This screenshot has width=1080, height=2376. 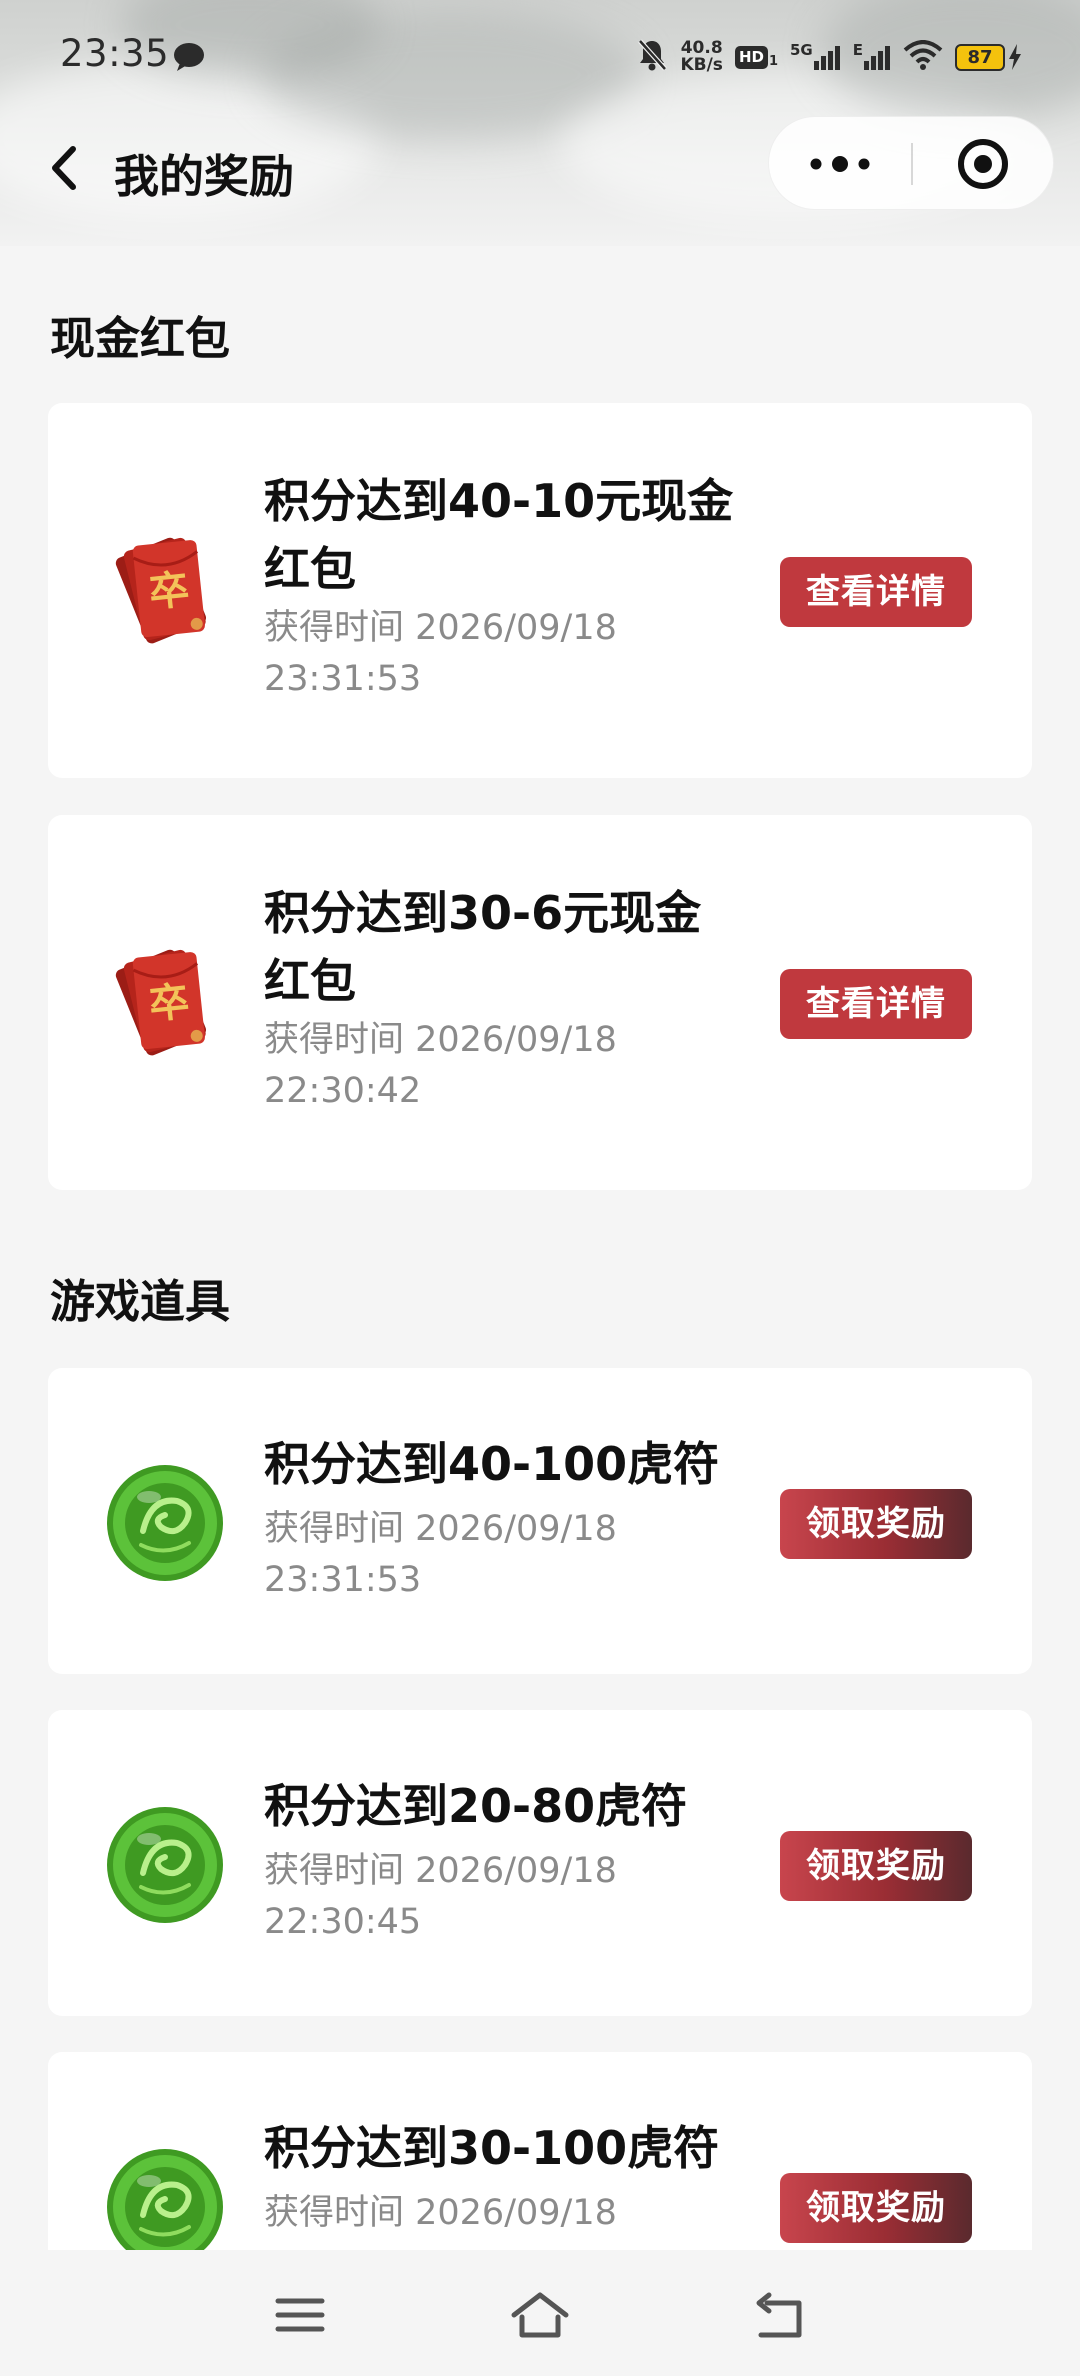 What do you see at coordinates (499, 501) in the screenshot?
I see `reward-title-line: 积分达到40-10元现金` at bounding box center [499, 501].